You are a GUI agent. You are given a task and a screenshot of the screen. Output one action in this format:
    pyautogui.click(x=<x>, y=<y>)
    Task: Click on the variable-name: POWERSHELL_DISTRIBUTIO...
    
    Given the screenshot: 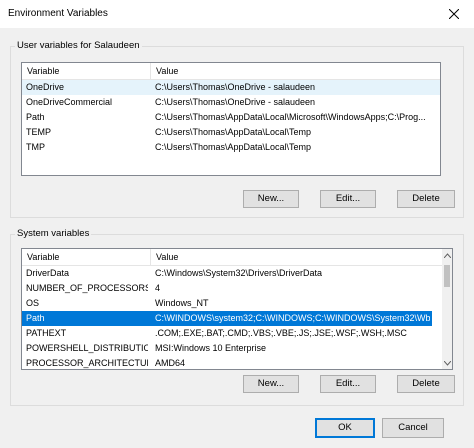 What is the action you would take?
    pyautogui.click(x=87, y=348)
    